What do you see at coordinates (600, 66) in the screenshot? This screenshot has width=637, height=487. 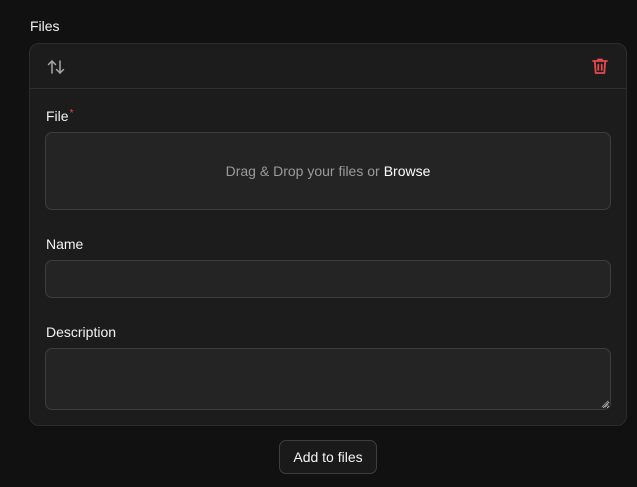 I see `trash-icon` at bounding box center [600, 66].